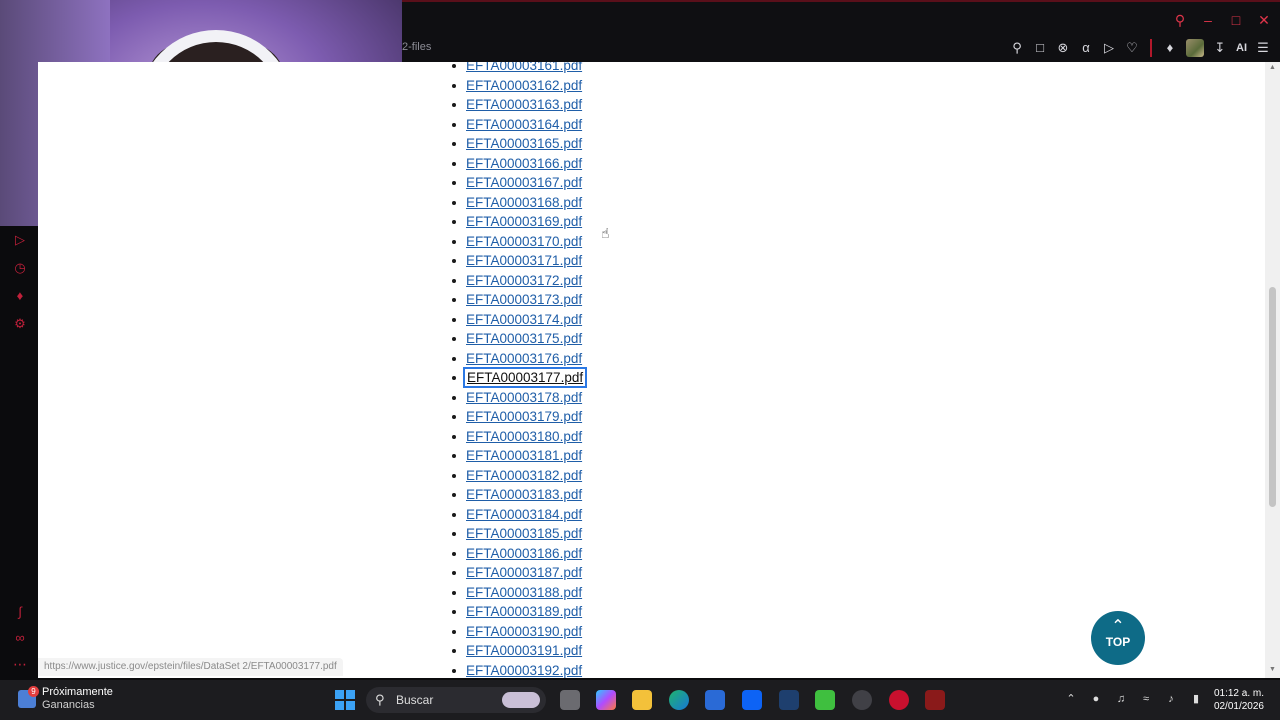  Describe the element at coordinates (20, 612) in the screenshot. I see `sidebar-app-icon: ∫` at that location.